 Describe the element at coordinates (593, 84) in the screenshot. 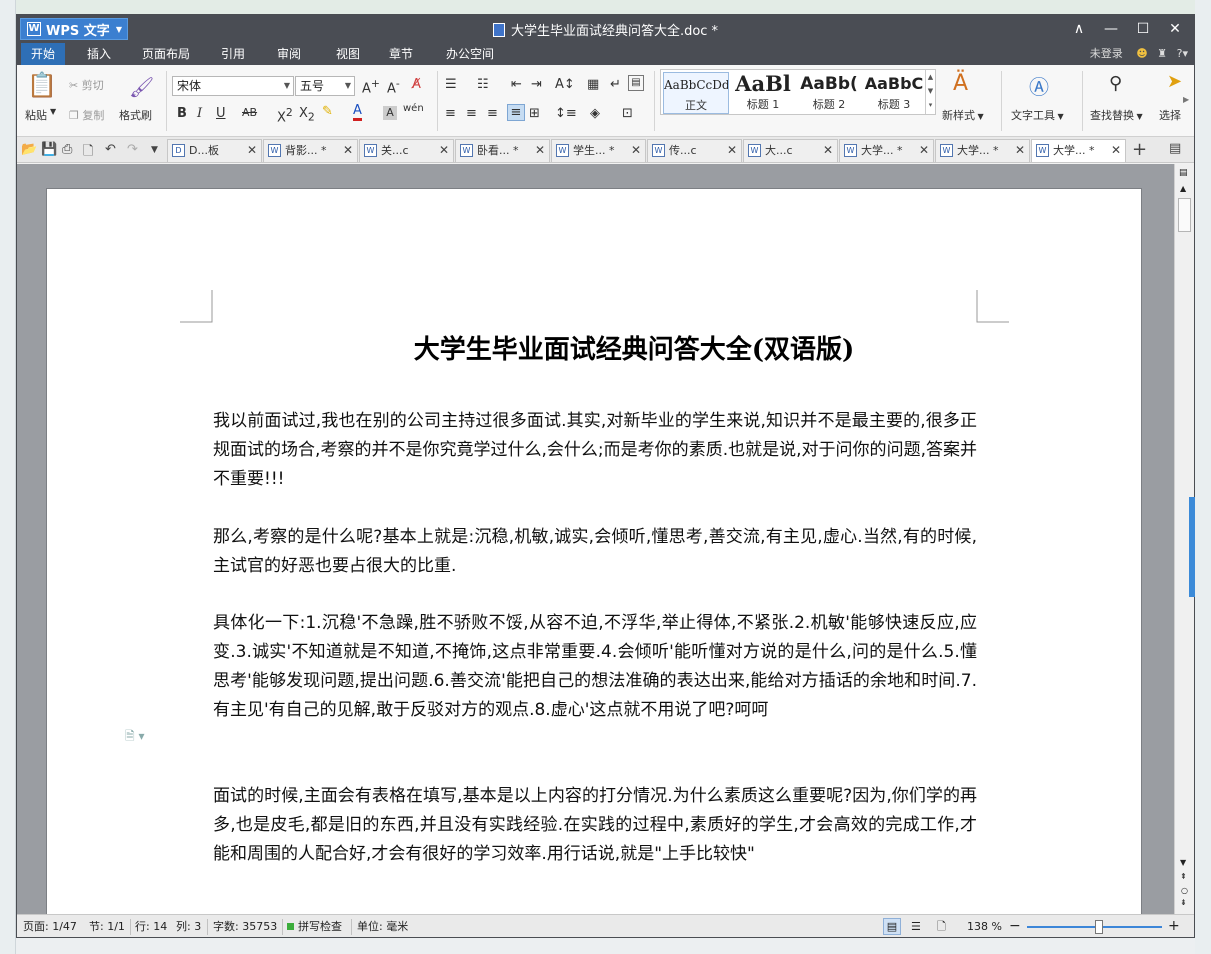

I see `table-icon: ▦` at that location.